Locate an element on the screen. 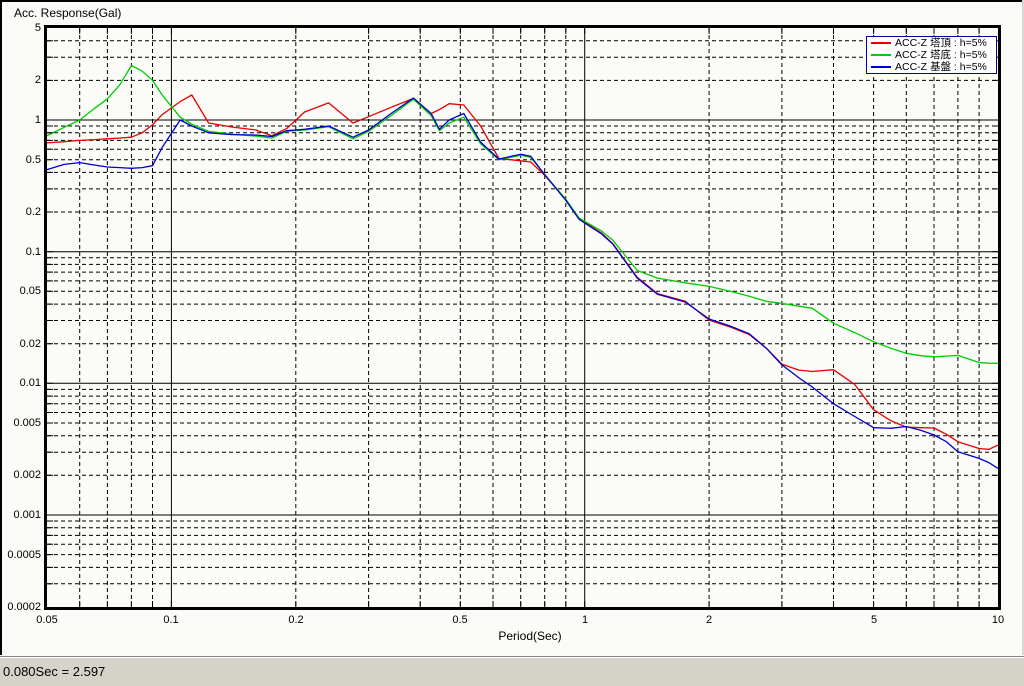  x-tick-label: 1 is located at coordinates (585, 620).